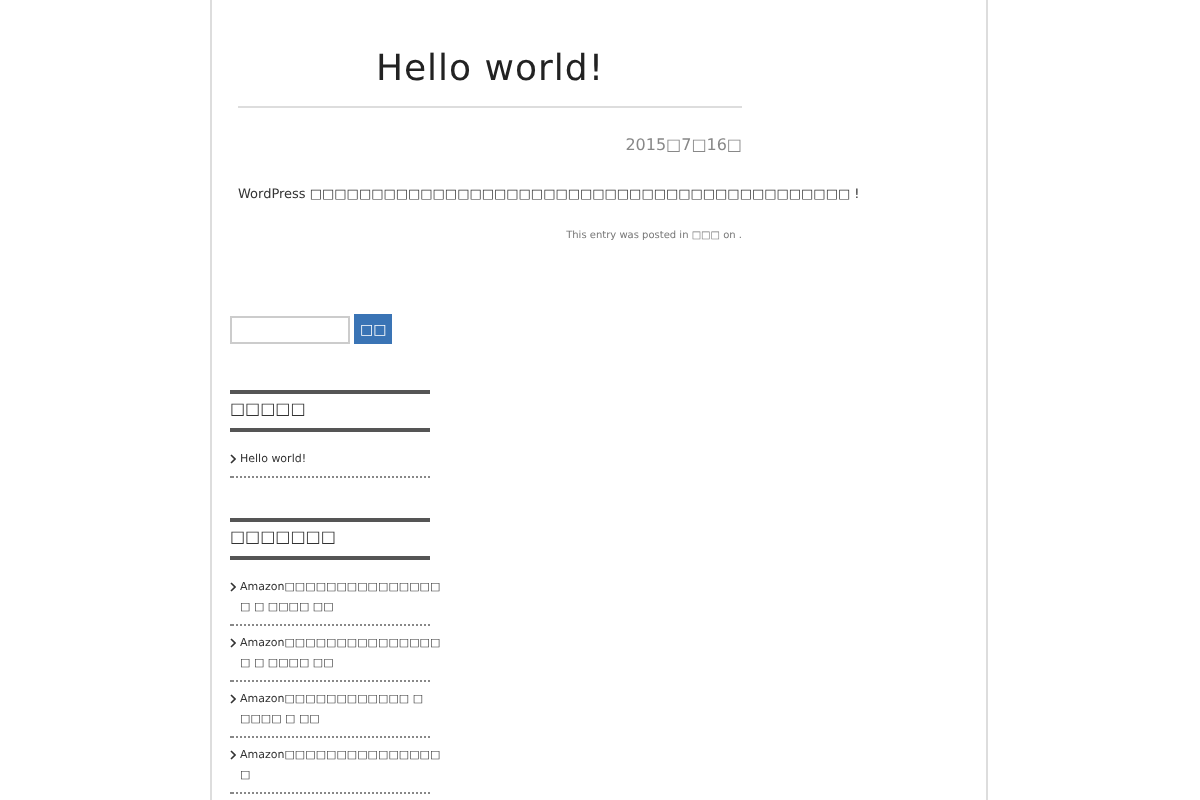 The image size is (1200, 800). I want to click on search-field, so click(290, 329).